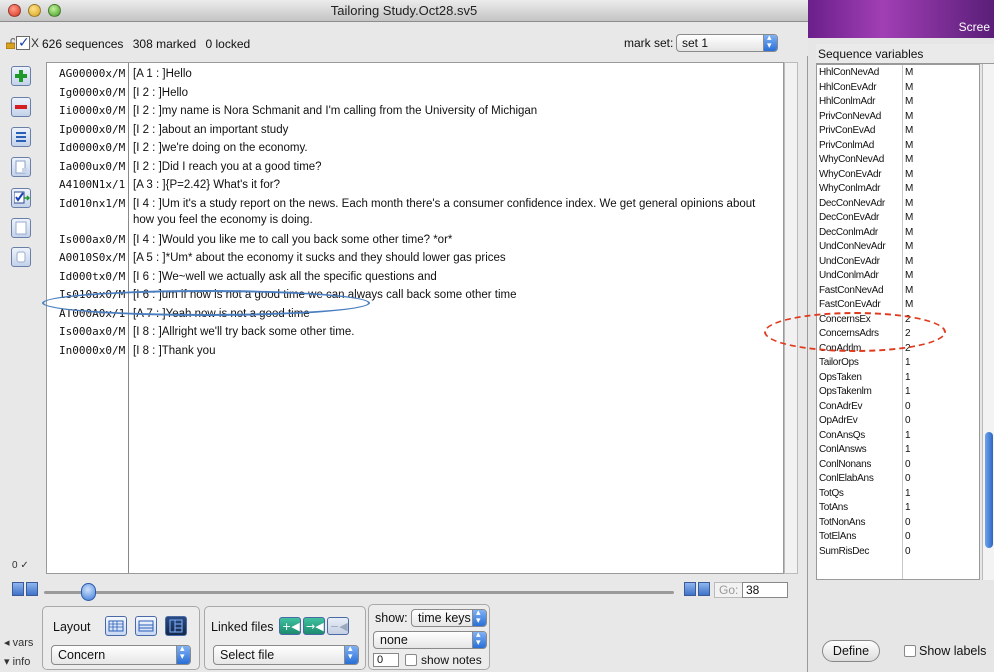 The height and width of the screenshot is (672, 994). I want to click on notes-count-input: 0, so click(386, 660).